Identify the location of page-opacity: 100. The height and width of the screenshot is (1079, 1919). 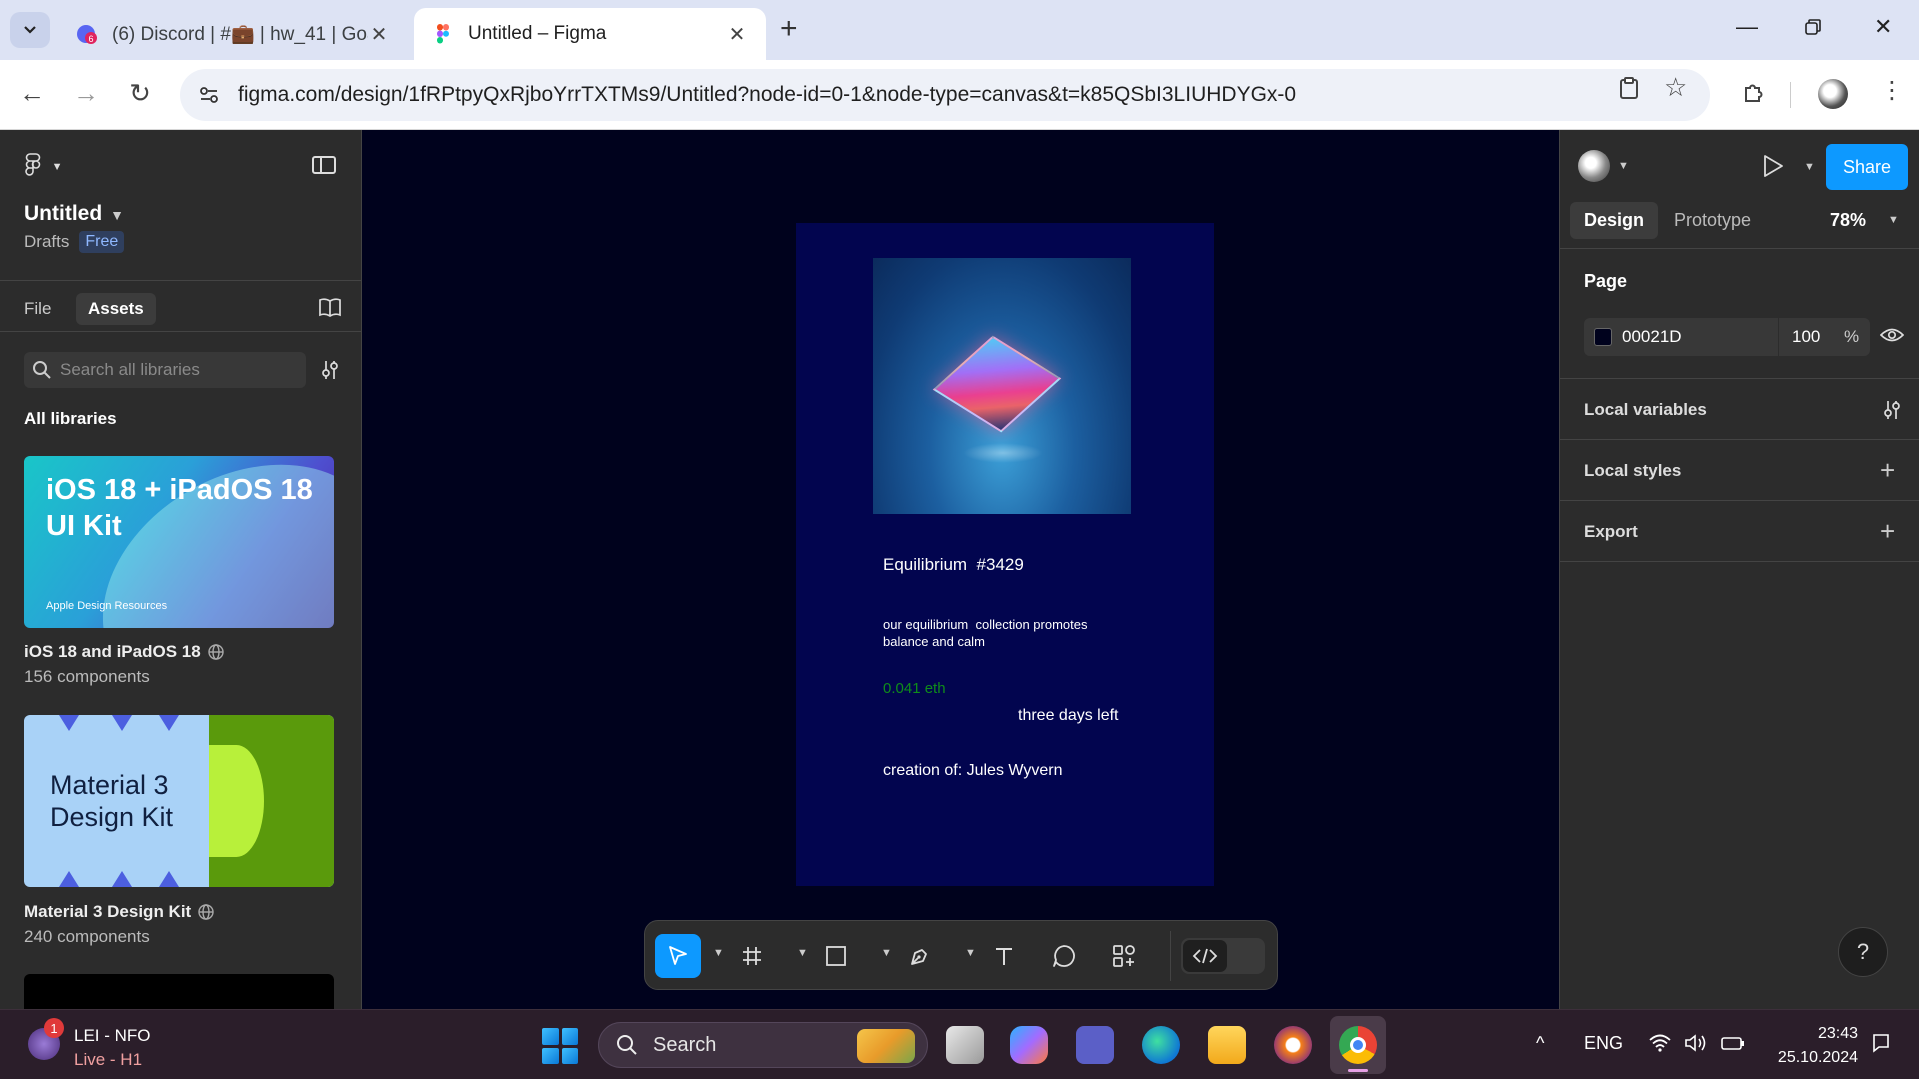
(1806, 337).